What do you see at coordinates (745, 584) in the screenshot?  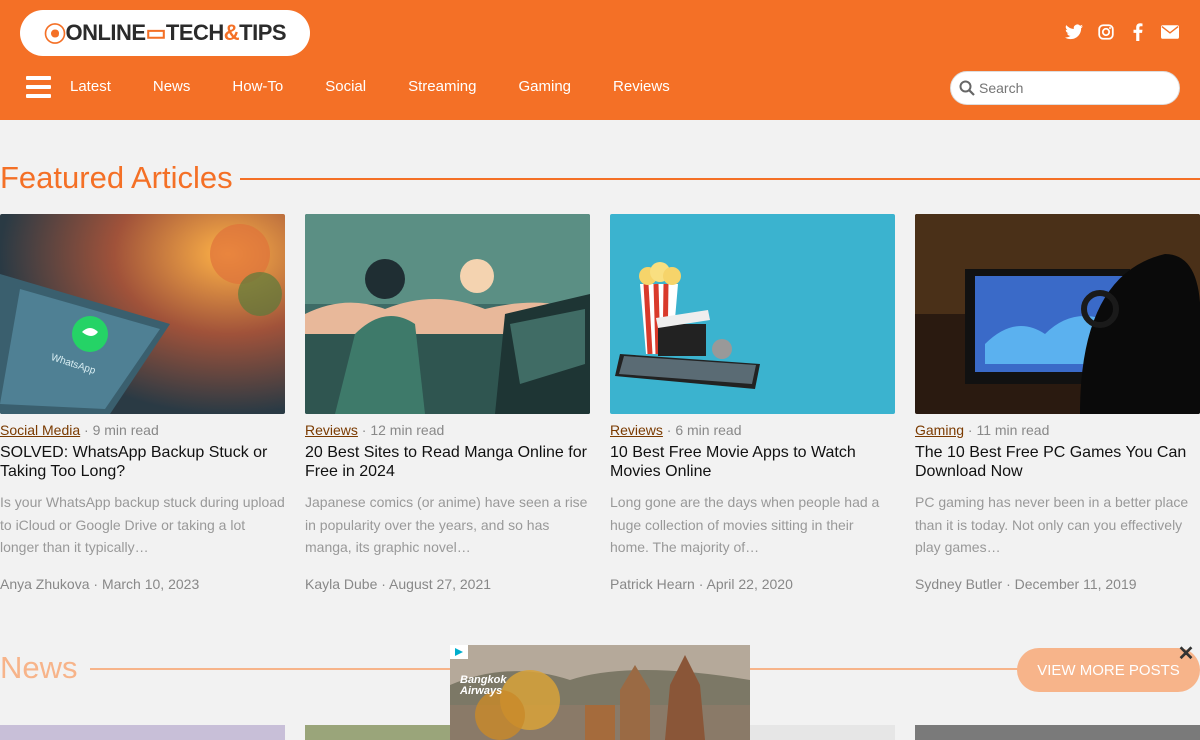 I see `date: · April 22, 2020` at bounding box center [745, 584].